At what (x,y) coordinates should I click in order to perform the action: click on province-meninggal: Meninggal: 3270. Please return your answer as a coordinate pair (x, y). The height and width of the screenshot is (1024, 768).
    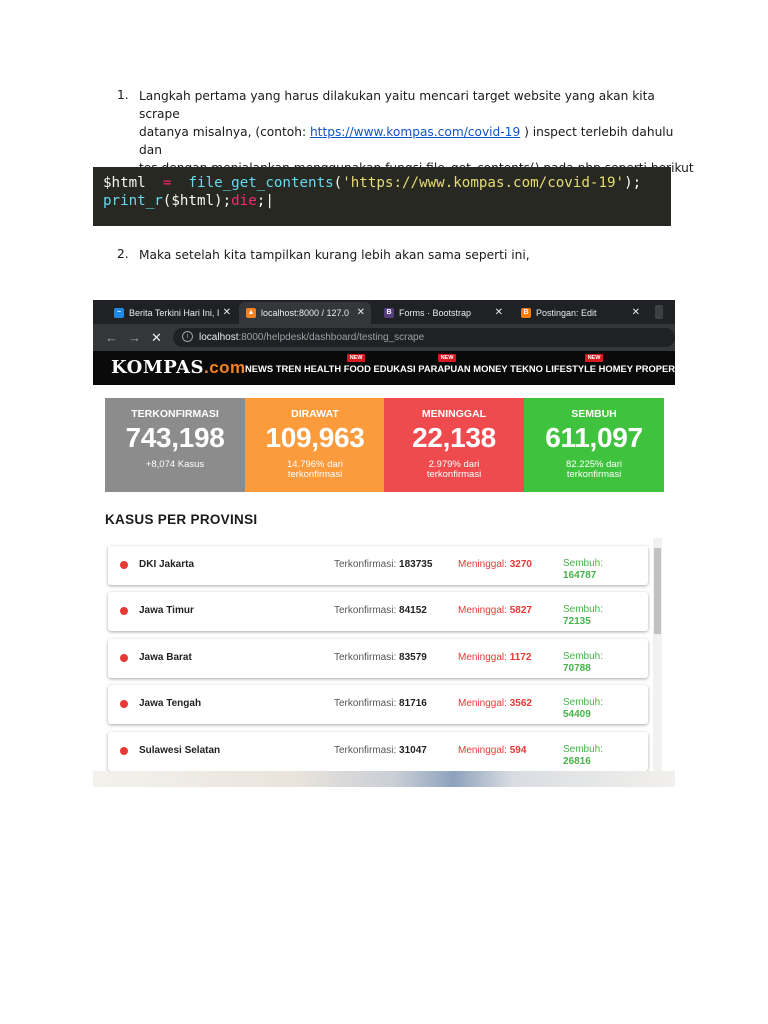
    Looking at the image, I should click on (495, 564).